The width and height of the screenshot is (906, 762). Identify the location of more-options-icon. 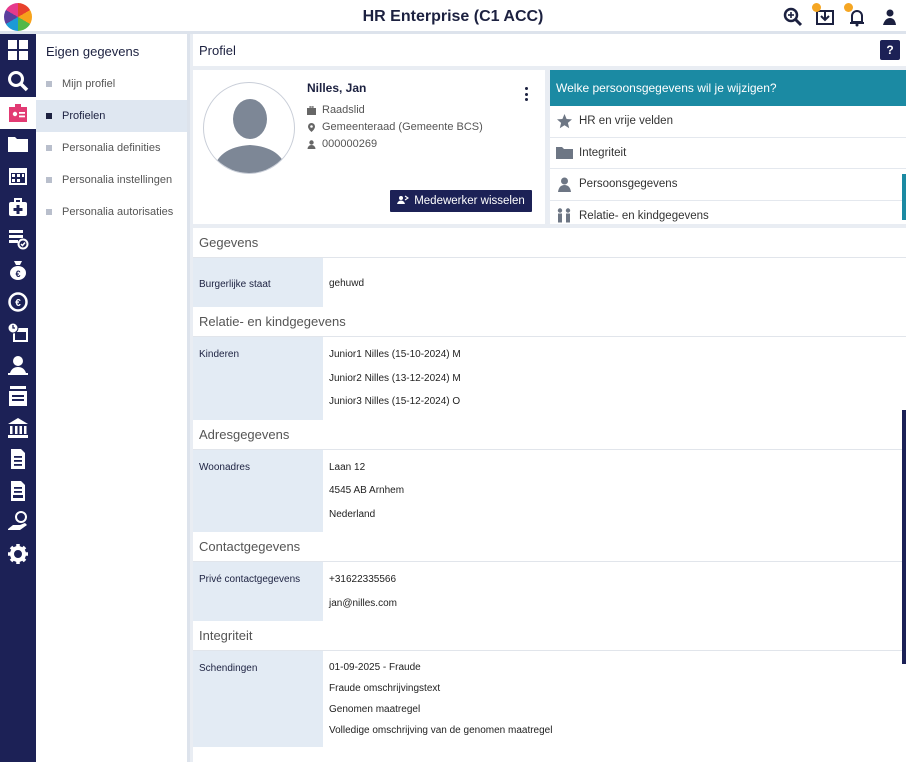
(526, 94).